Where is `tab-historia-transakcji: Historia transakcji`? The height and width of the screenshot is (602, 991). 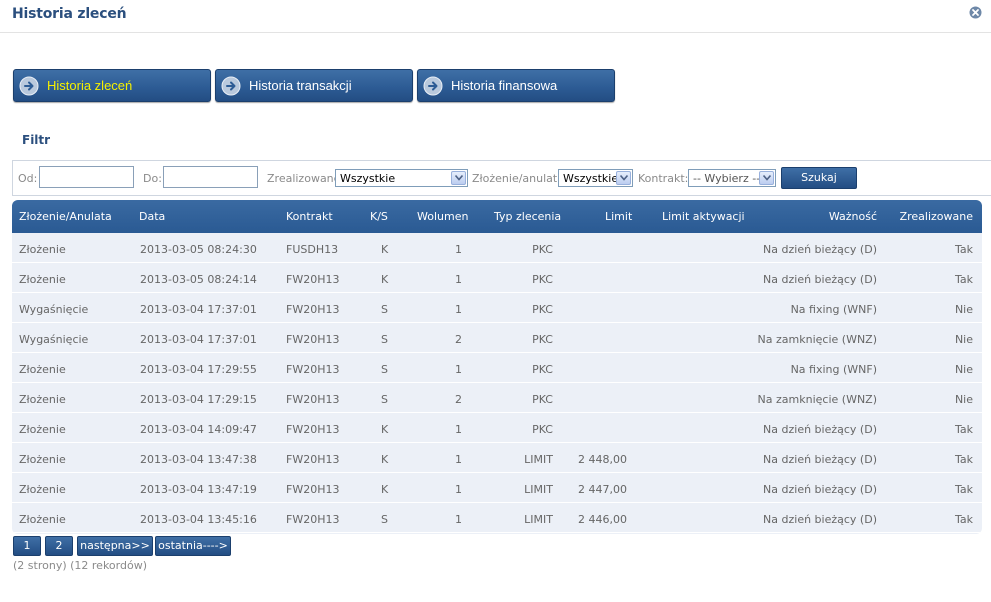
tab-historia-transakcji: Historia transakcji is located at coordinates (314, 85).